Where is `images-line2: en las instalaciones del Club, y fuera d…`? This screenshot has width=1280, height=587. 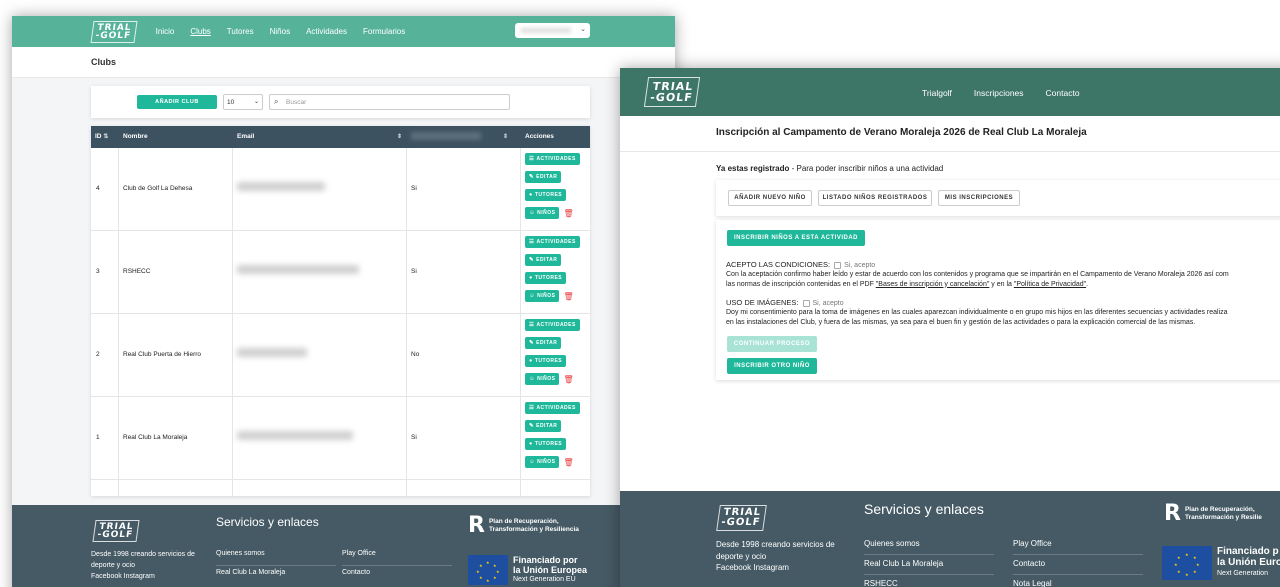
images-line2: en las instalaciones del Club, y fuera d… is located at coordinates (961, 322).